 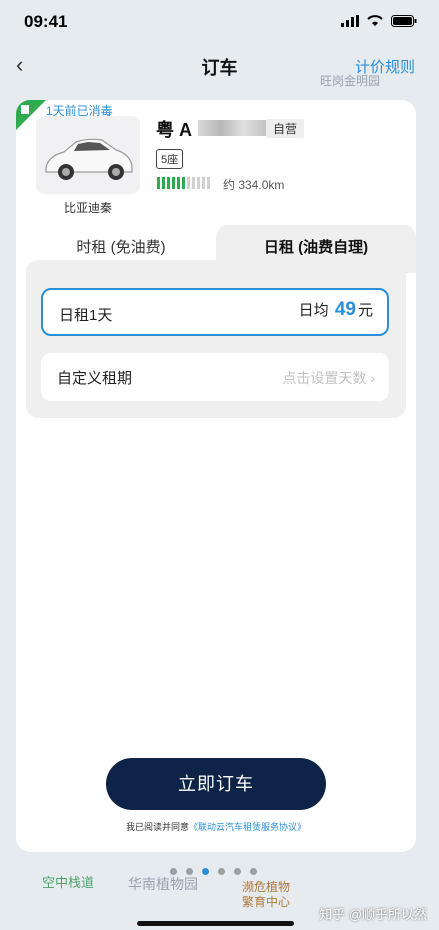 What do you see at coordinates (87, 208) in the screenshot?
I see `car-model-name: 比亚迪秦` at bounding box center [87, 208].